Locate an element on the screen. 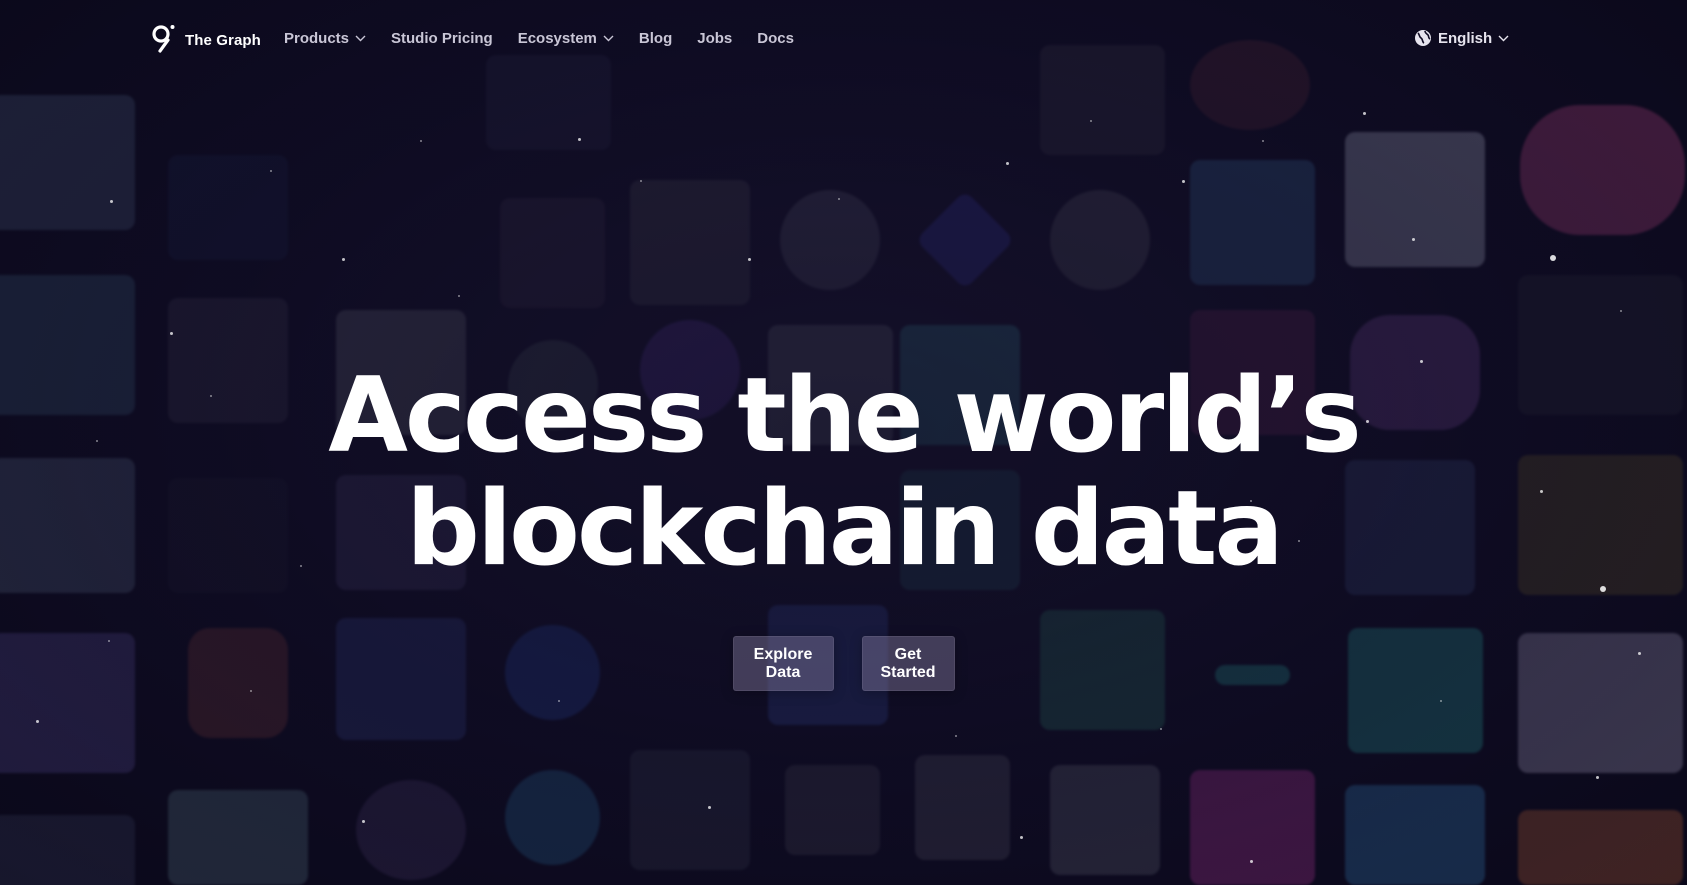 This screenshot has height=885, width=1687. nav-item-label: Jobs is located at coordinates (715, 38).